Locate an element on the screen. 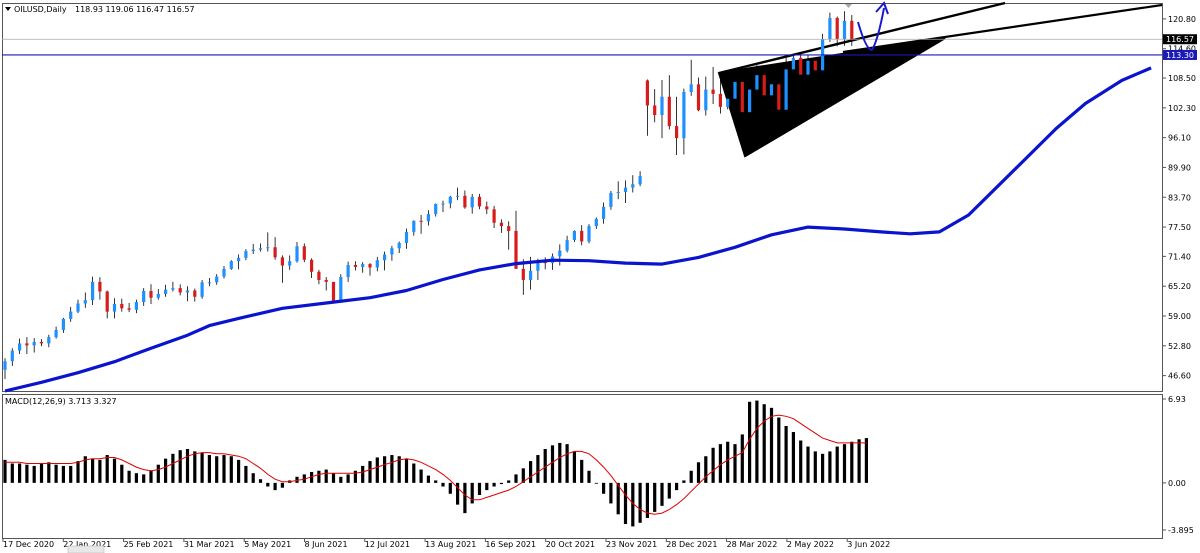 The width and height of the screenshot is (1200, 553). price-tick-label: 77.50 is located at coordinates (1179, 227).